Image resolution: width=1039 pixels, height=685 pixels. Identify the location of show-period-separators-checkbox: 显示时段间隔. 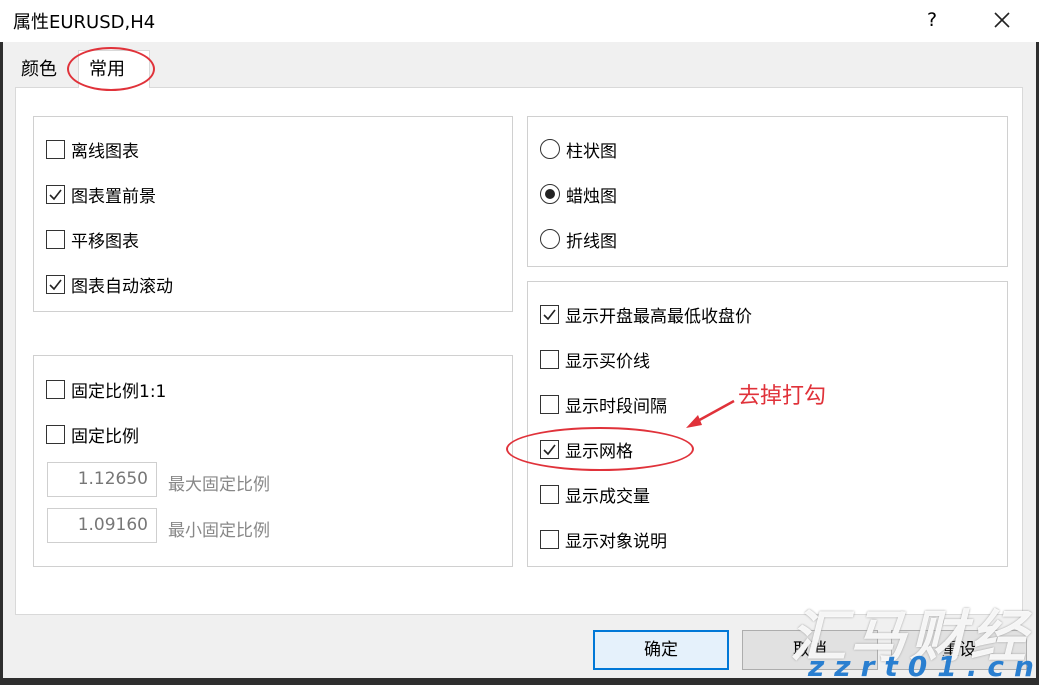
(603, 404).